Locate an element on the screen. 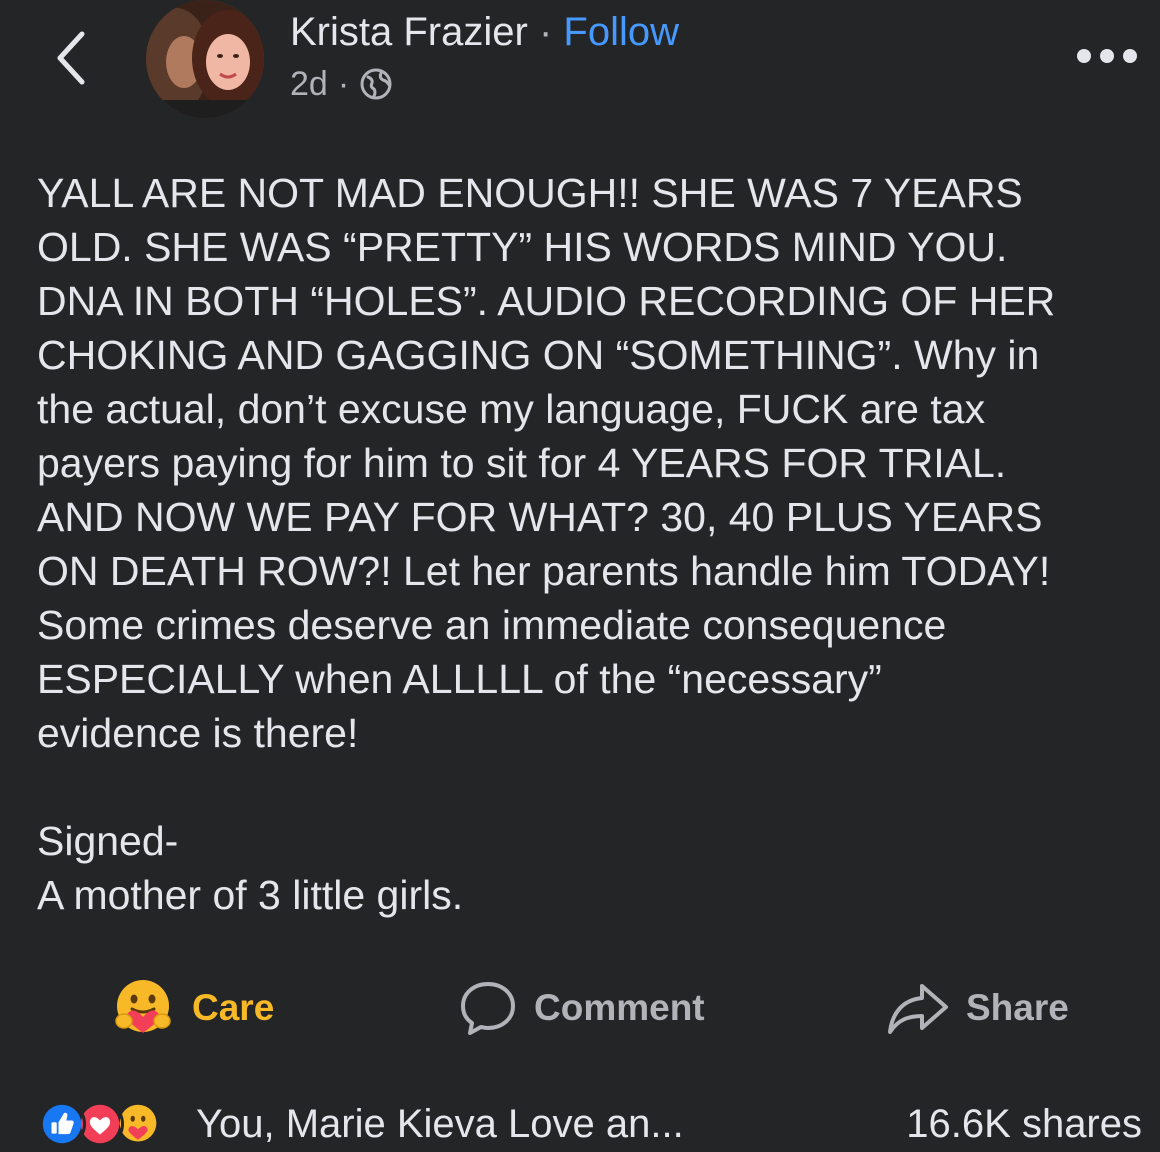 The width and height of the screenshot is (1160, 1152). care-emoji-icon is located at coordinates (143, 1006).